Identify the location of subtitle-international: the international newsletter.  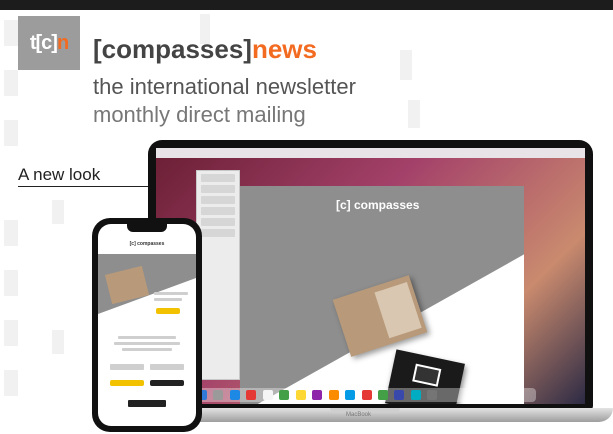
(224, 86).